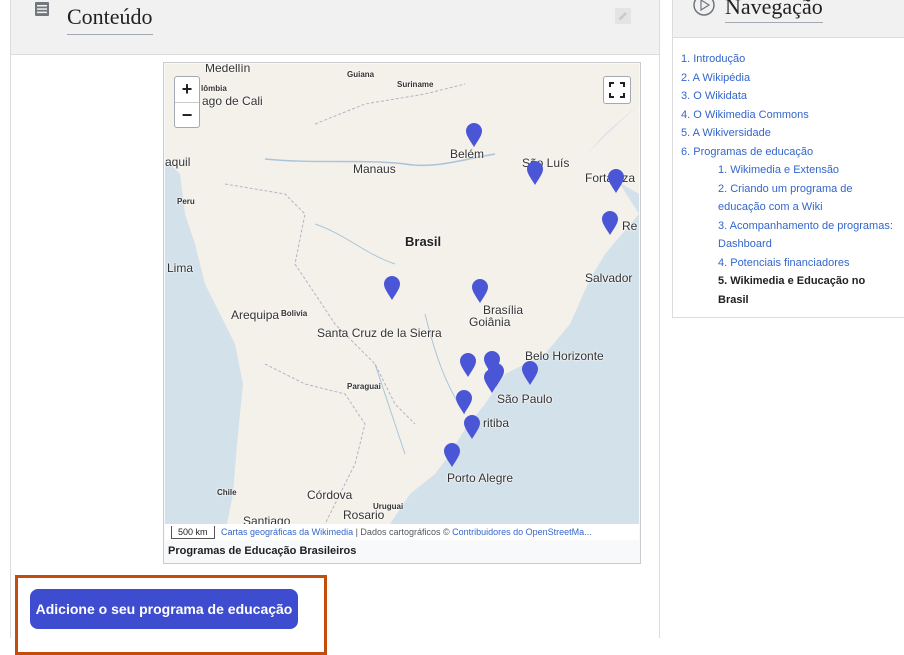 The height and width of the screenshot is (655, 904). I want to click on map-label-paraguai: Paraguai, so click(364, 386).